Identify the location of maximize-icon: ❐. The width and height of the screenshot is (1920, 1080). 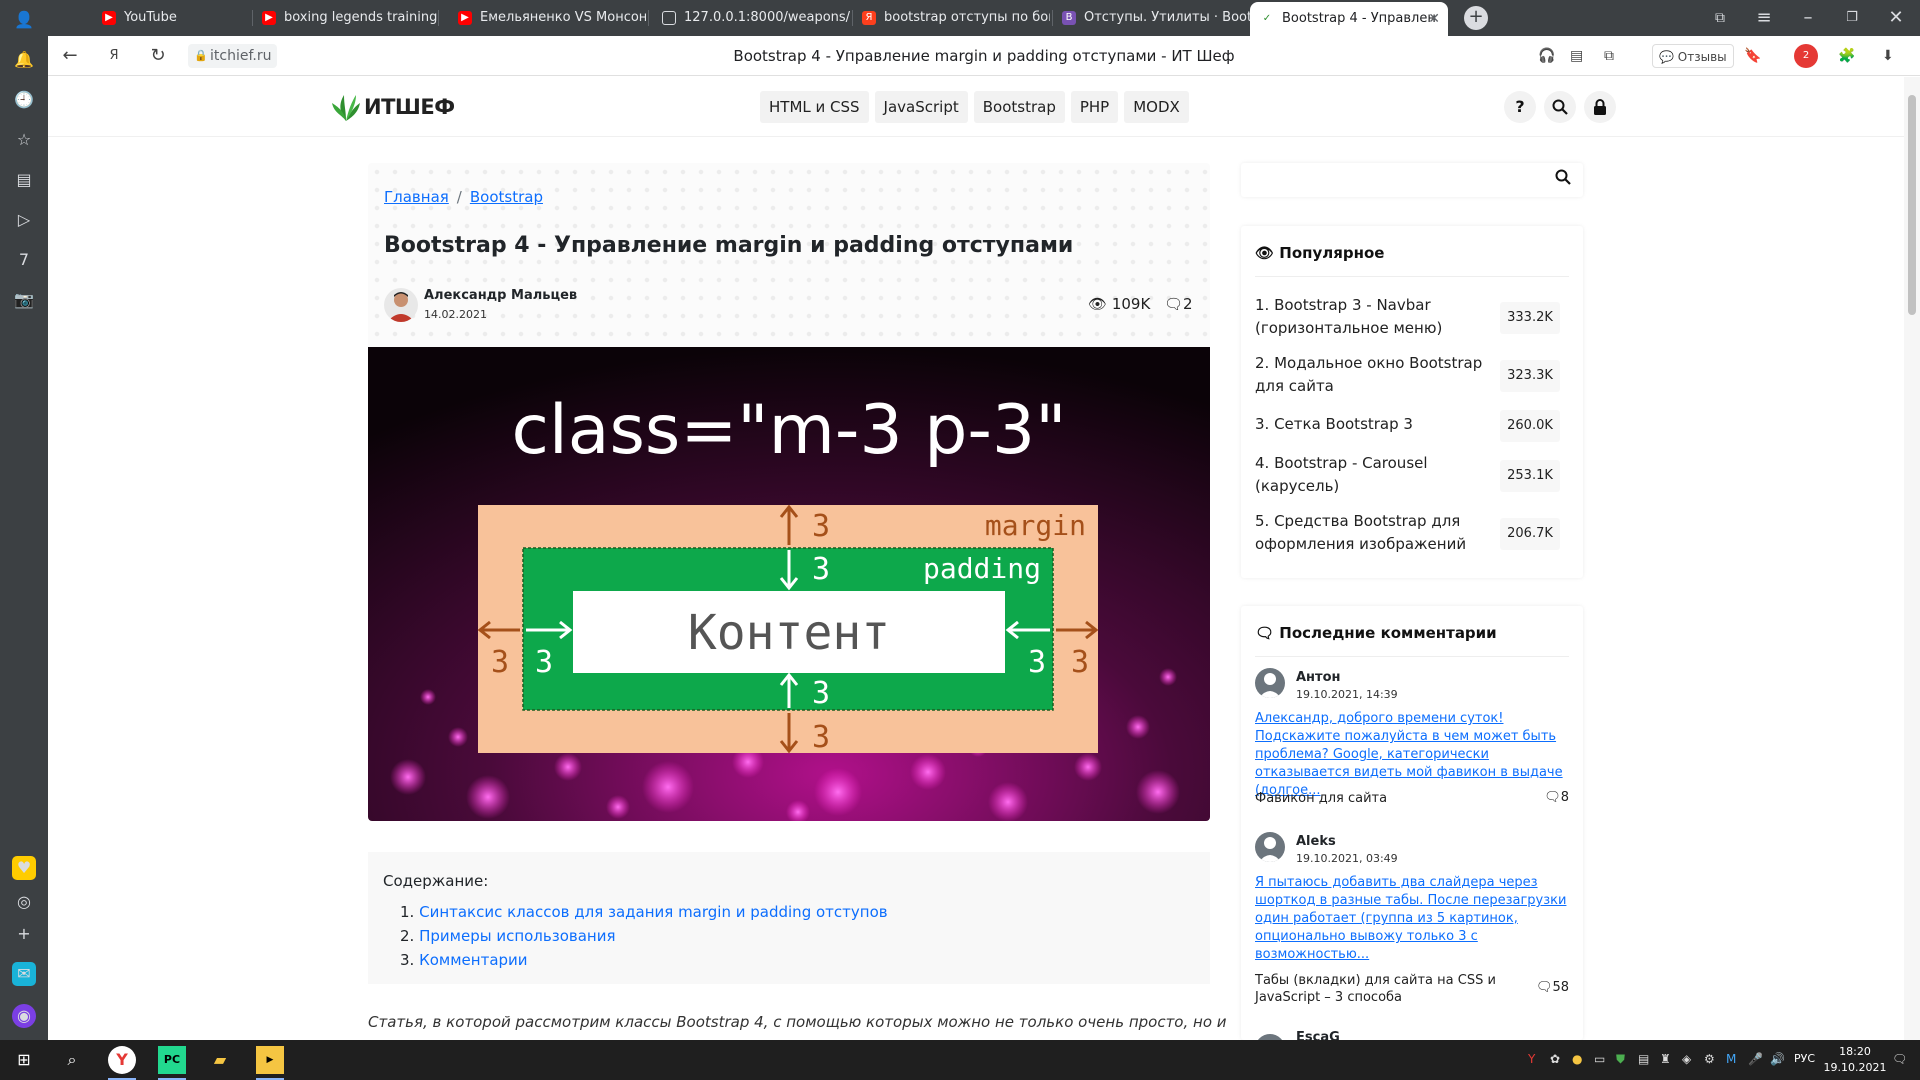
(1852, 18).